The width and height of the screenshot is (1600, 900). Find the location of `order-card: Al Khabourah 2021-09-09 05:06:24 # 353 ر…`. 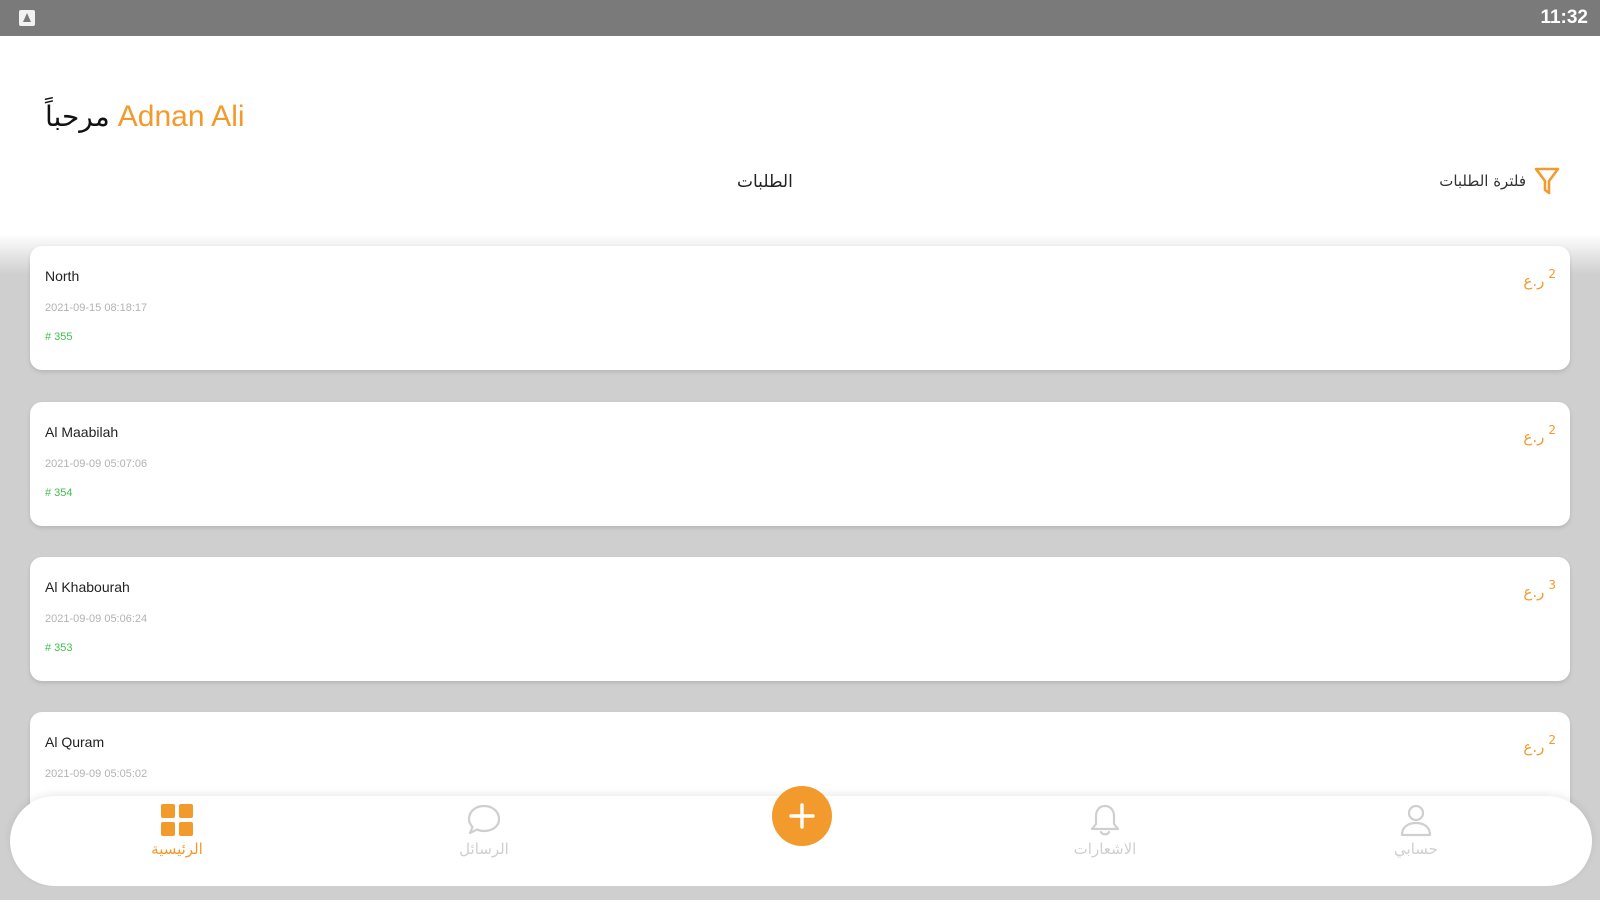

order-card: Al Khabourah 2021-09-09 05:06:24 # 353 ر… is located at coordinates (800, 619).